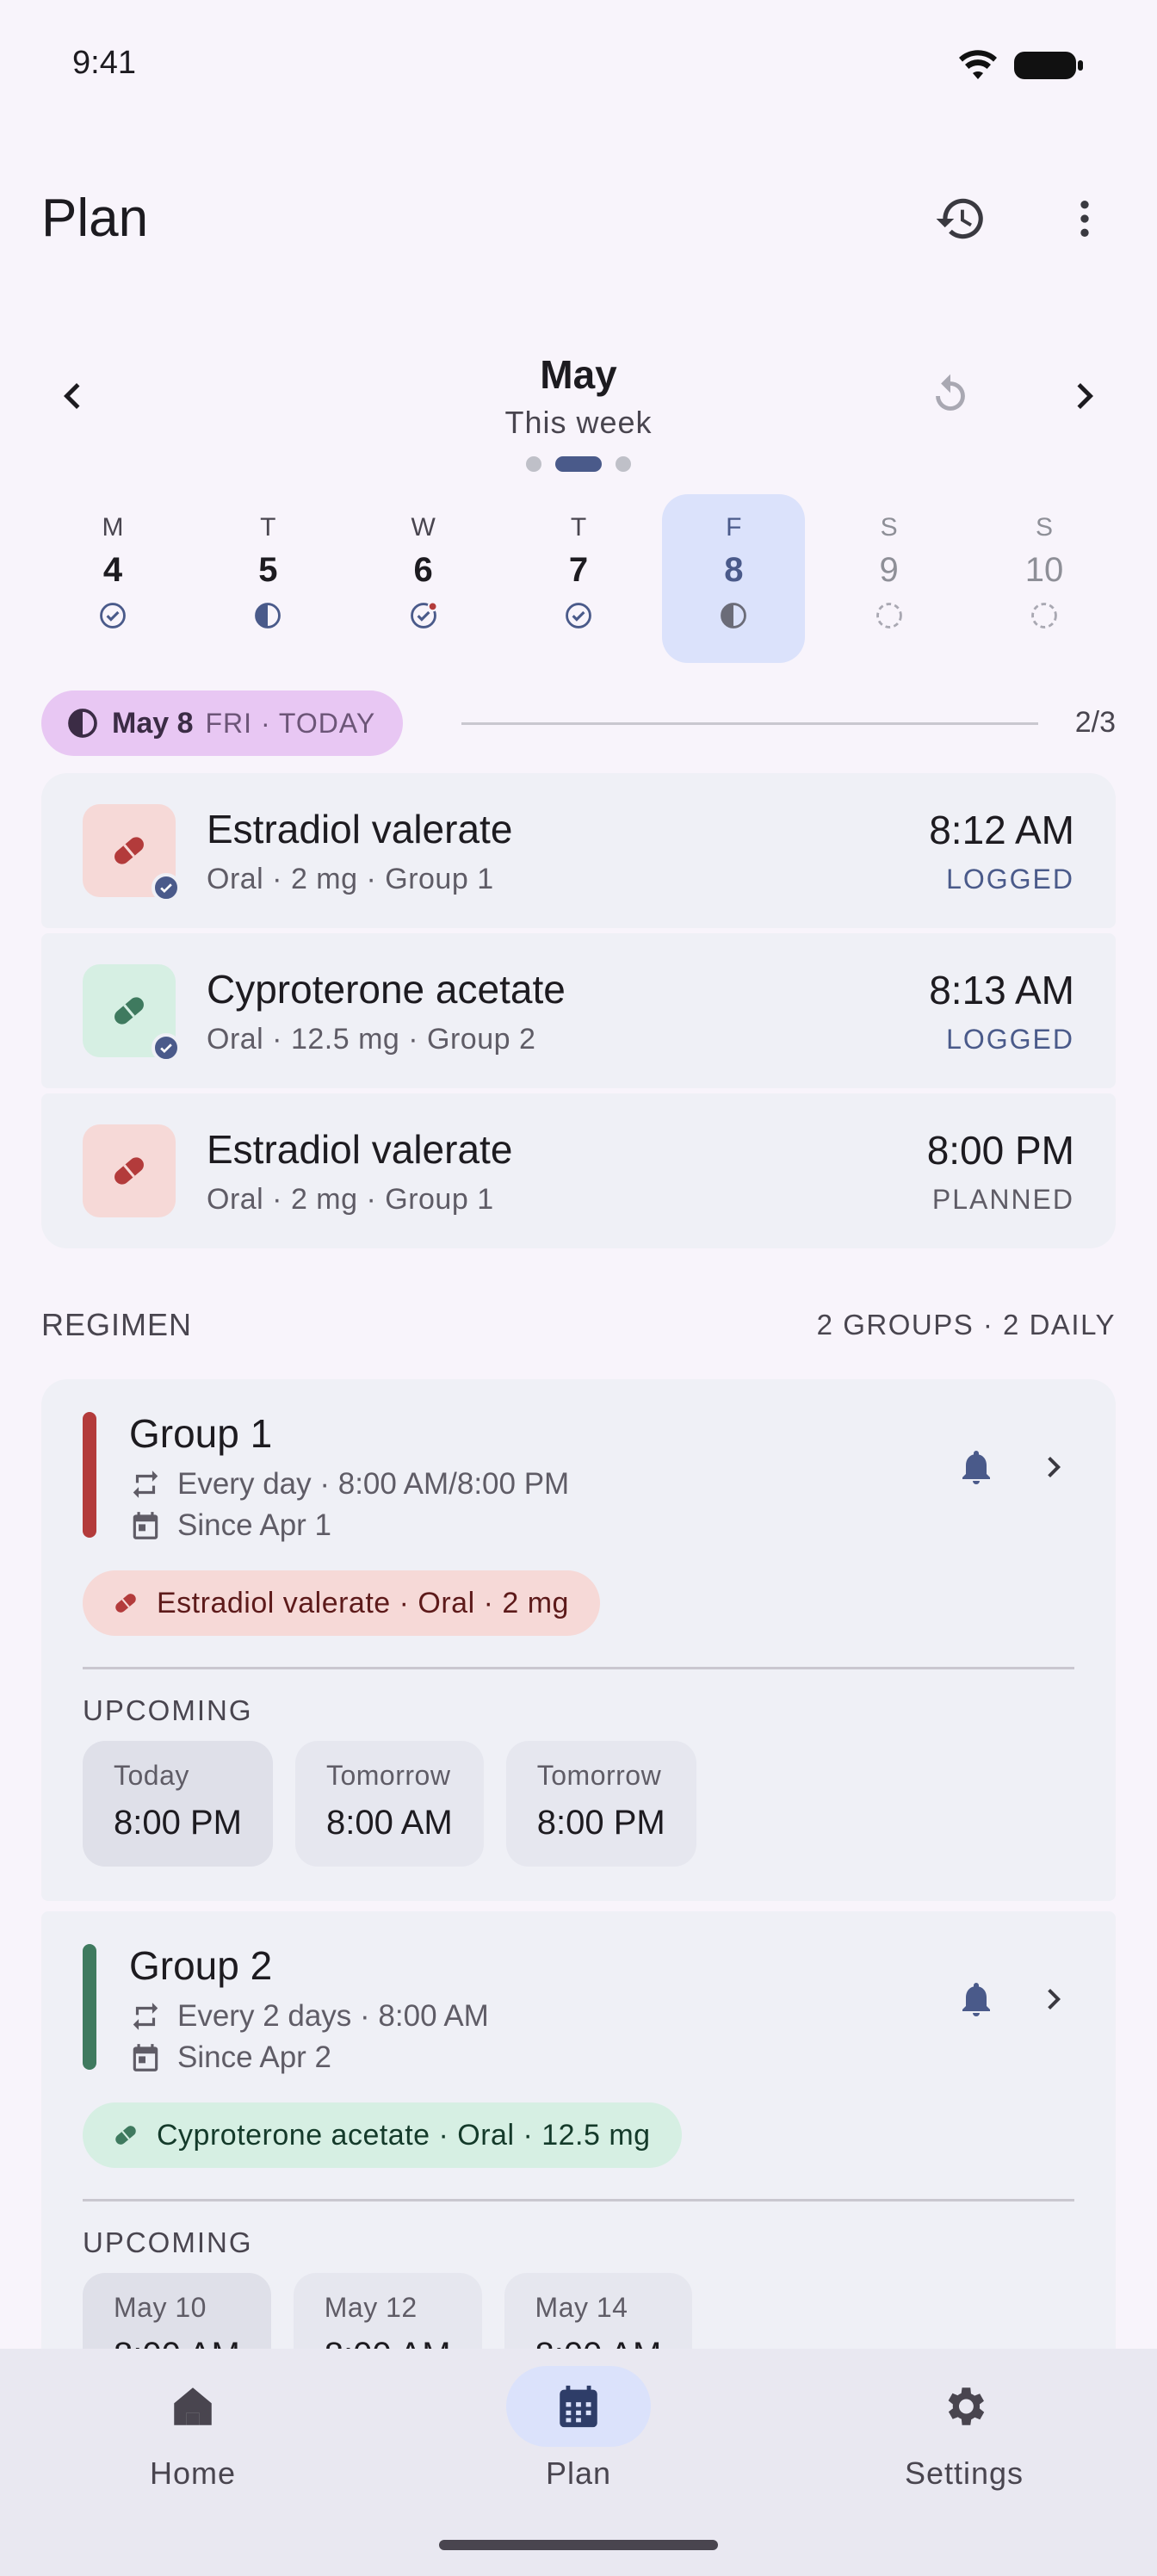  I want to click on day-monday: M 4, so click(113, 578).